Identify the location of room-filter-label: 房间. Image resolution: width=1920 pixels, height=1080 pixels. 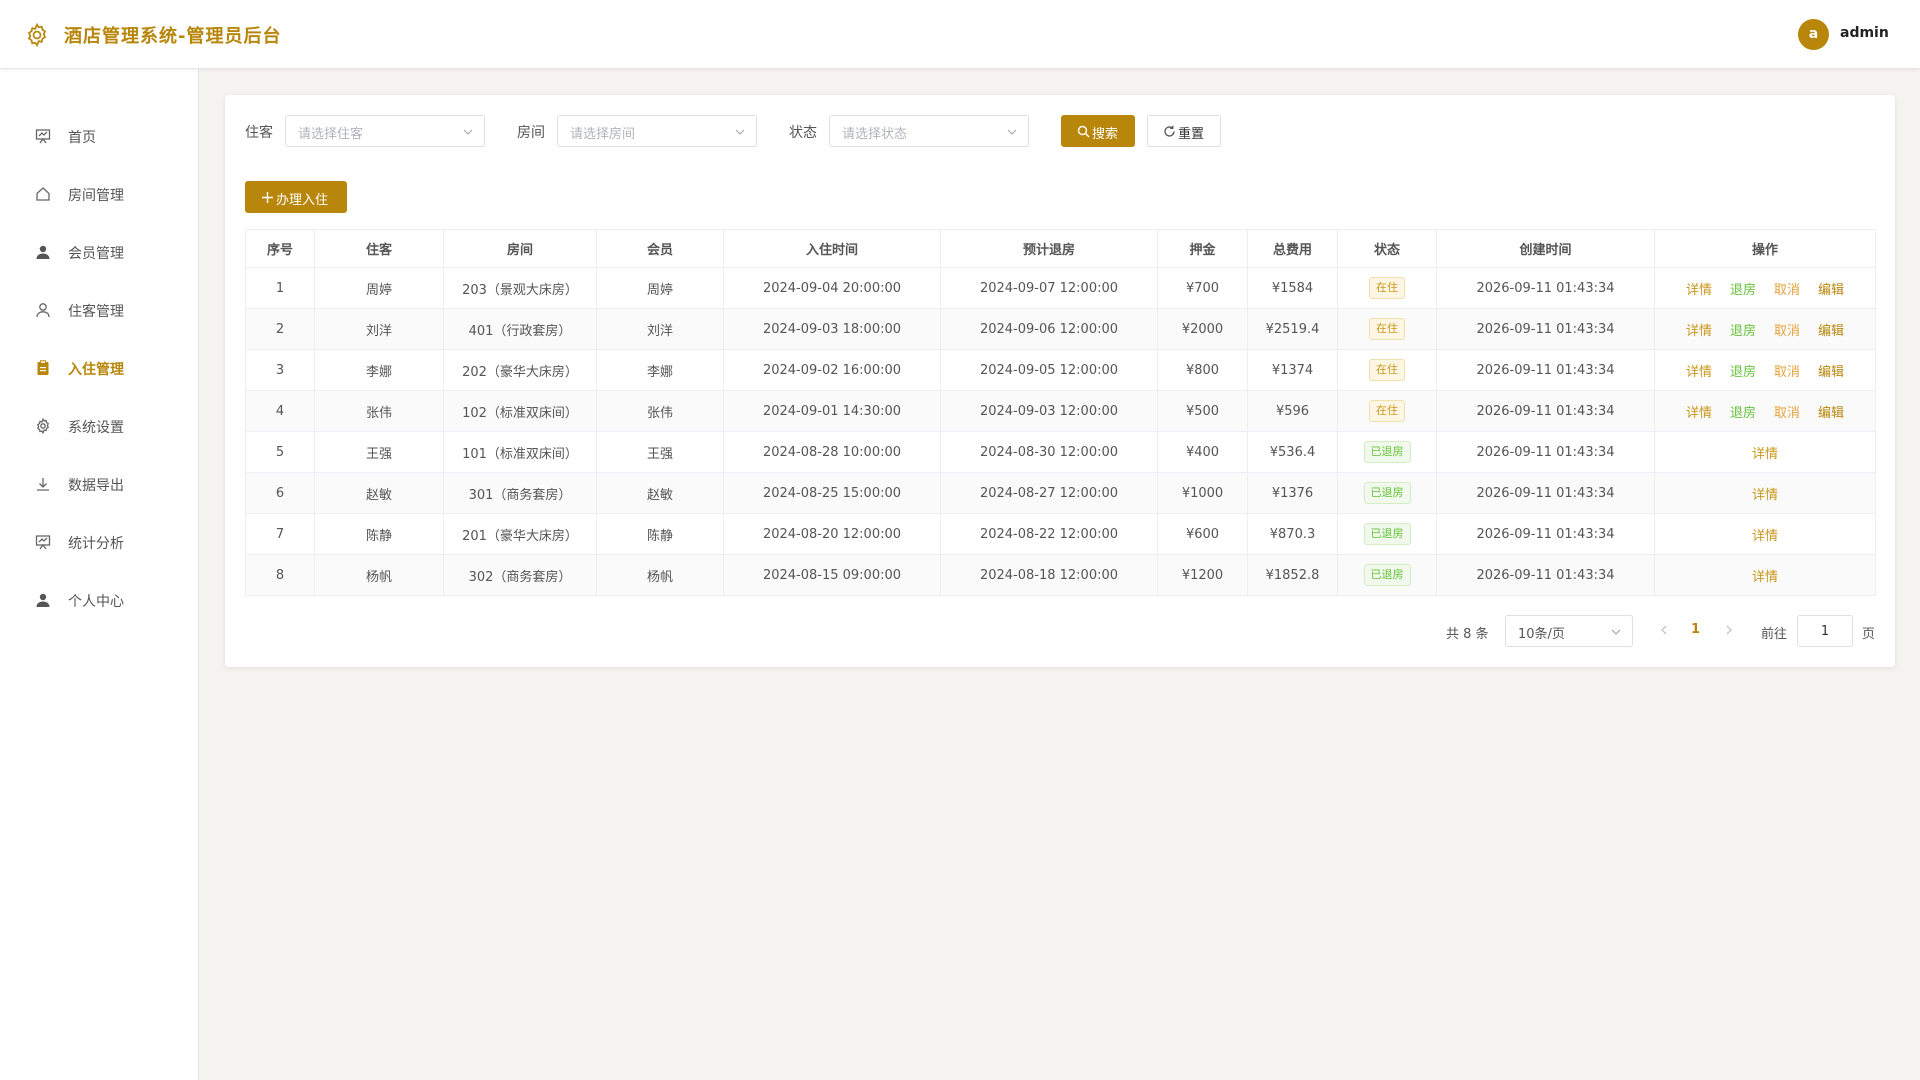
(531, 133).